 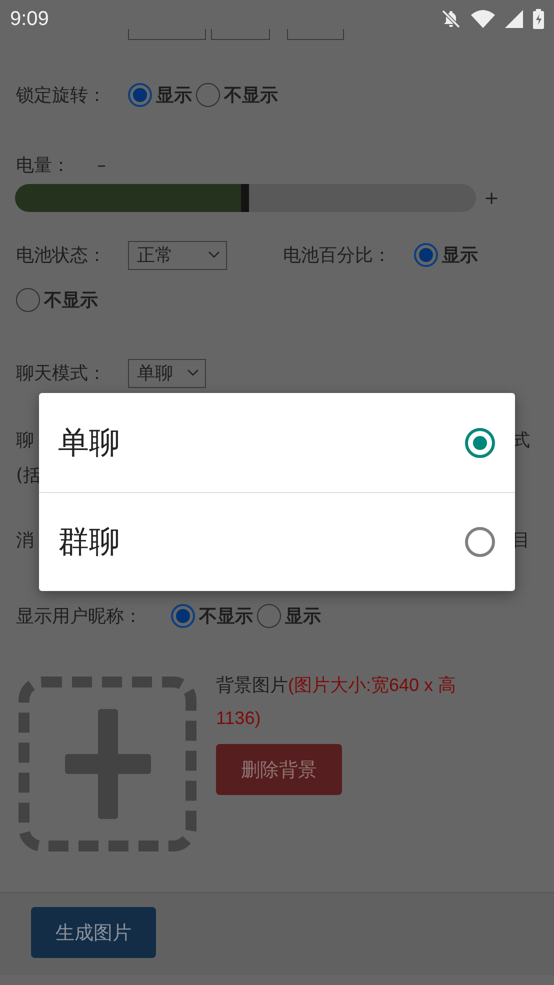 What do you see at coordinates (61, 373) in the screenshot?
I see `field-label: 聊天模式：` at bounding box center [61, 373].